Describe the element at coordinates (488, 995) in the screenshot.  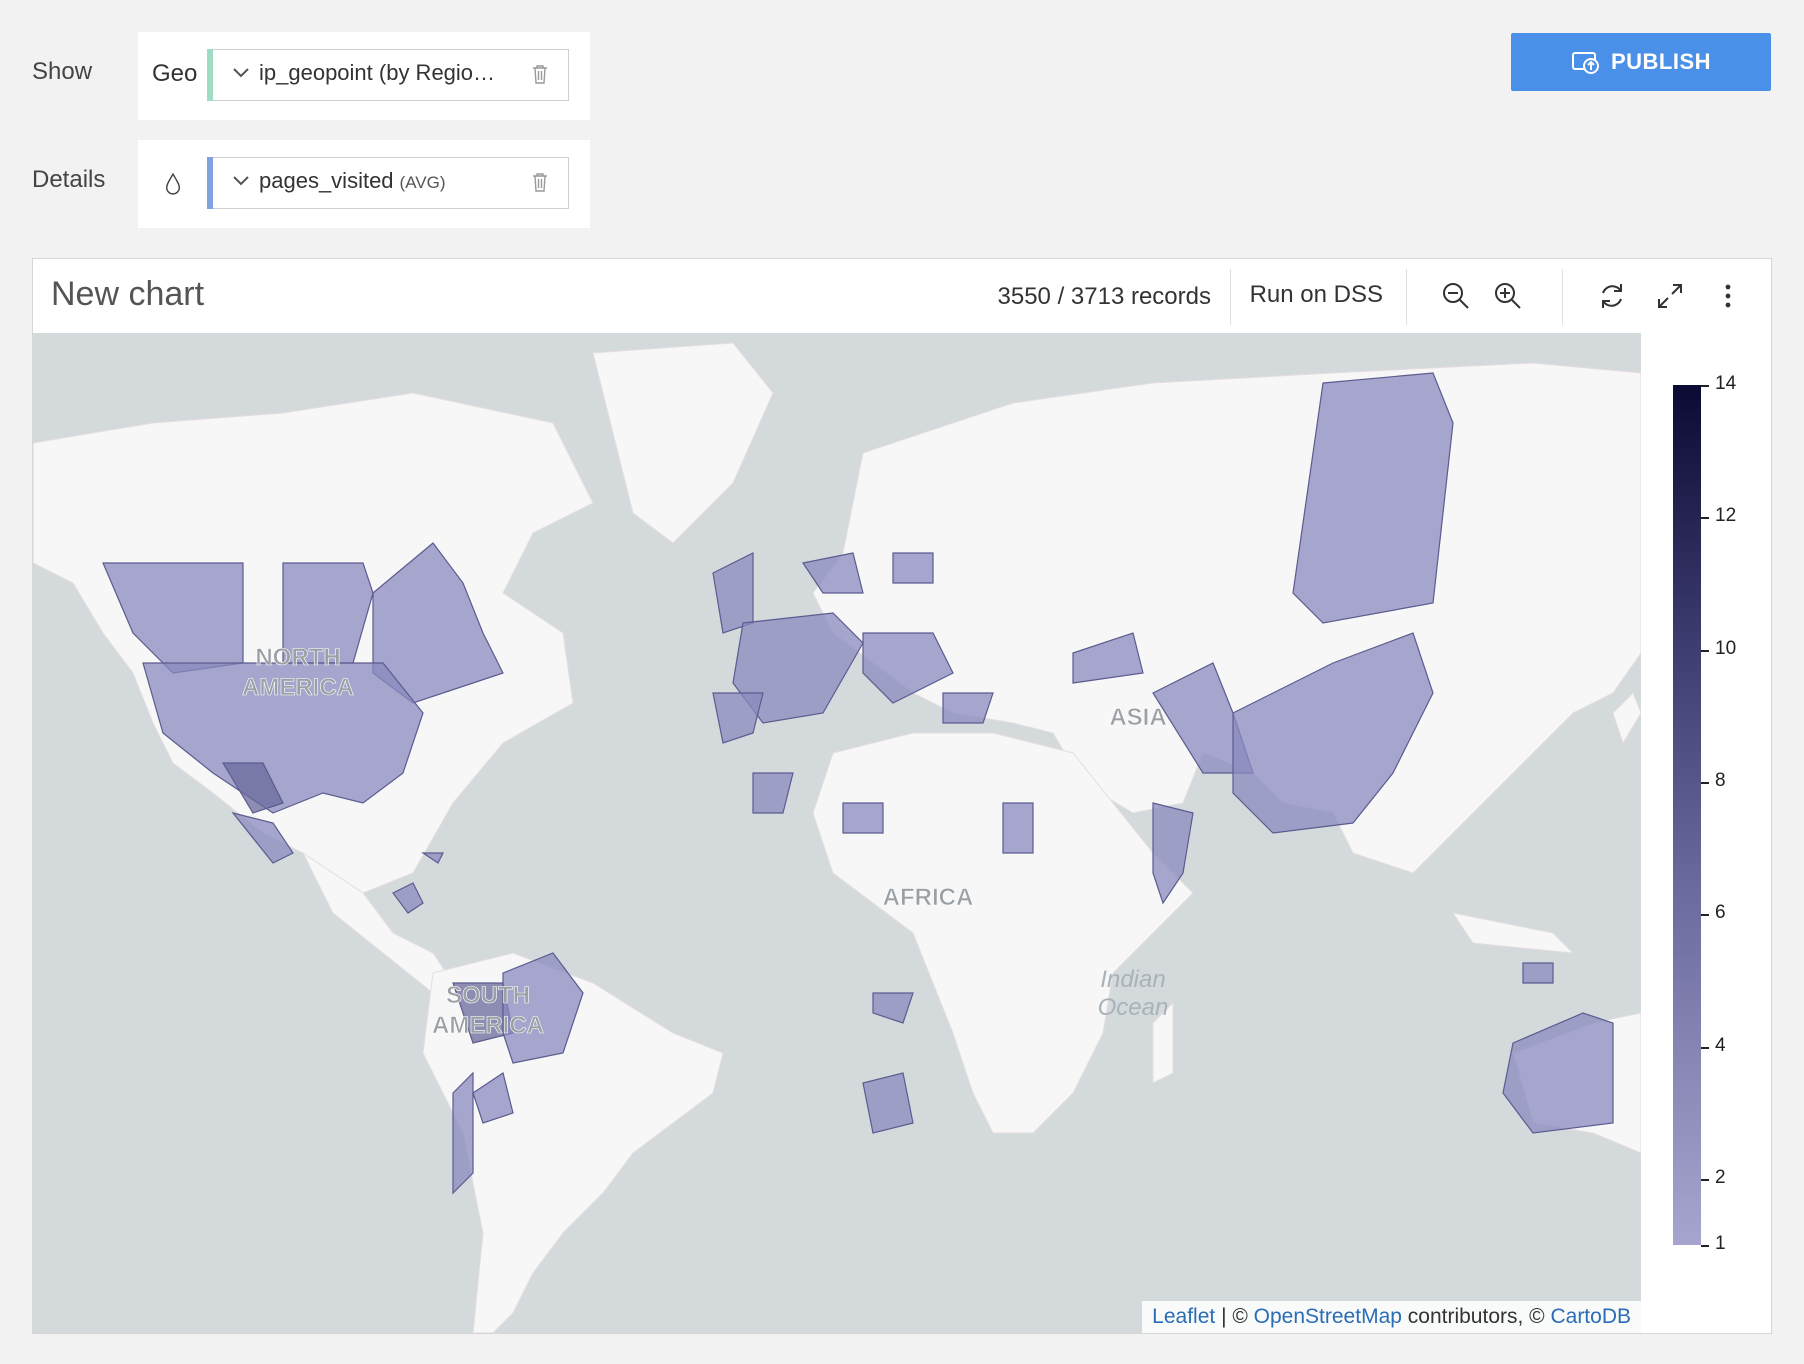
I see `label-south-america: SOUTH` at that location.